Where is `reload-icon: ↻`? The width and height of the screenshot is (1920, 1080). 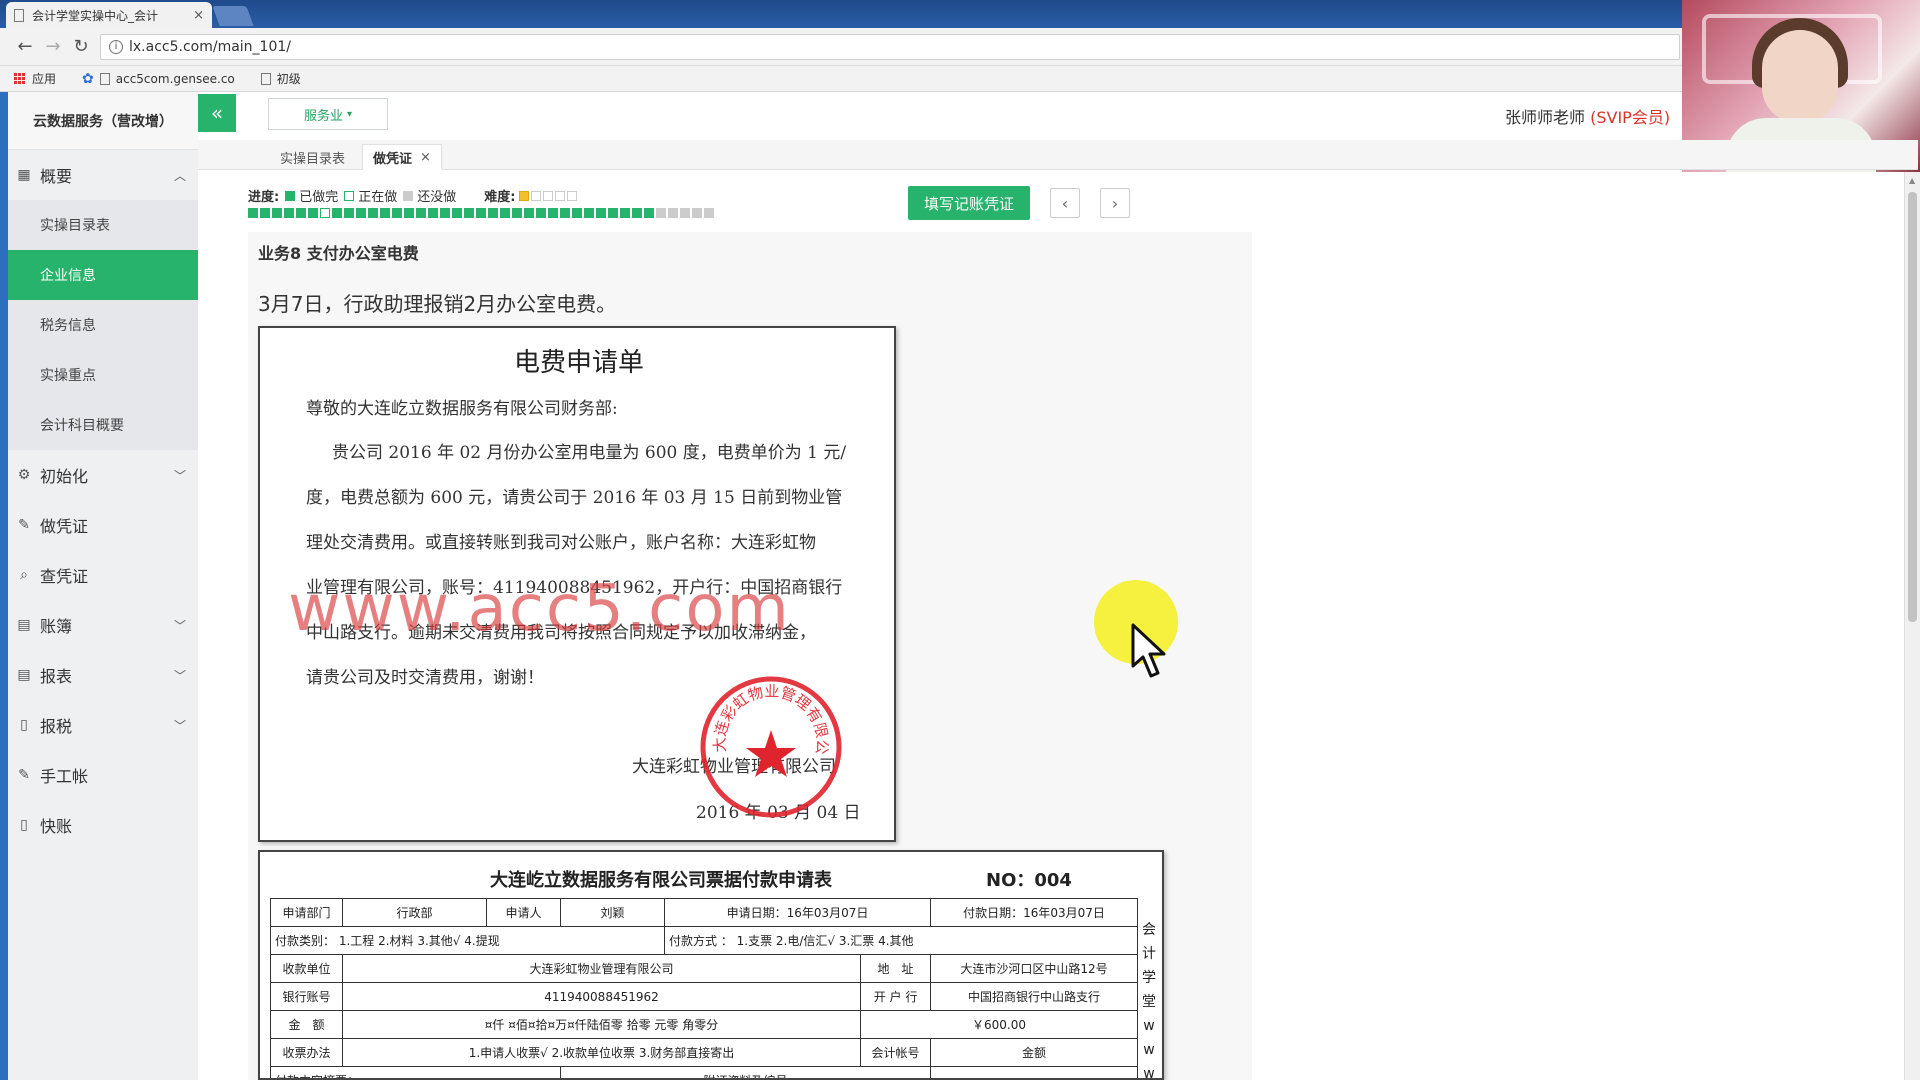
reload-icon: ↻ is located at coordinates (81, 46).